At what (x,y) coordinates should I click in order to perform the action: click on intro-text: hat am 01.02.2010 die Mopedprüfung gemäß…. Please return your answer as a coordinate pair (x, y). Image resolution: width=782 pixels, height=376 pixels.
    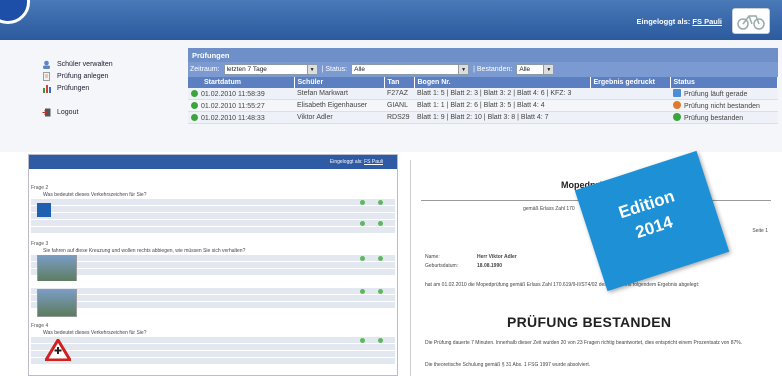
    Looking at the image, I should click on (562, 285).